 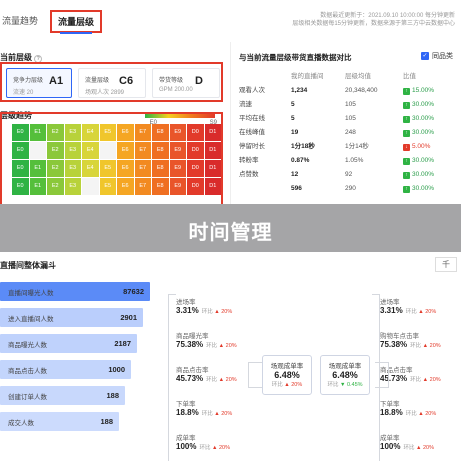 I want to click on trend-up-icon: ↑, so click(x=406, y=189).